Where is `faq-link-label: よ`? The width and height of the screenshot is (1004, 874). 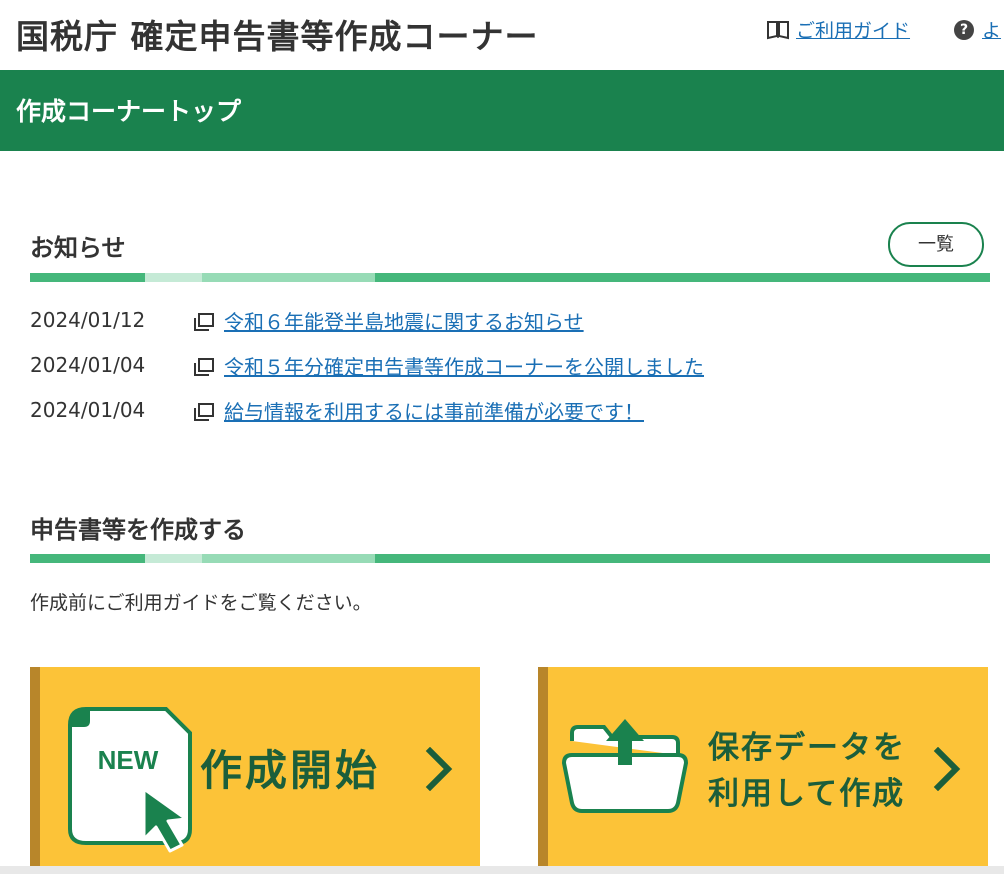 faq-link-label: よ is located at coordinates (992, 31).